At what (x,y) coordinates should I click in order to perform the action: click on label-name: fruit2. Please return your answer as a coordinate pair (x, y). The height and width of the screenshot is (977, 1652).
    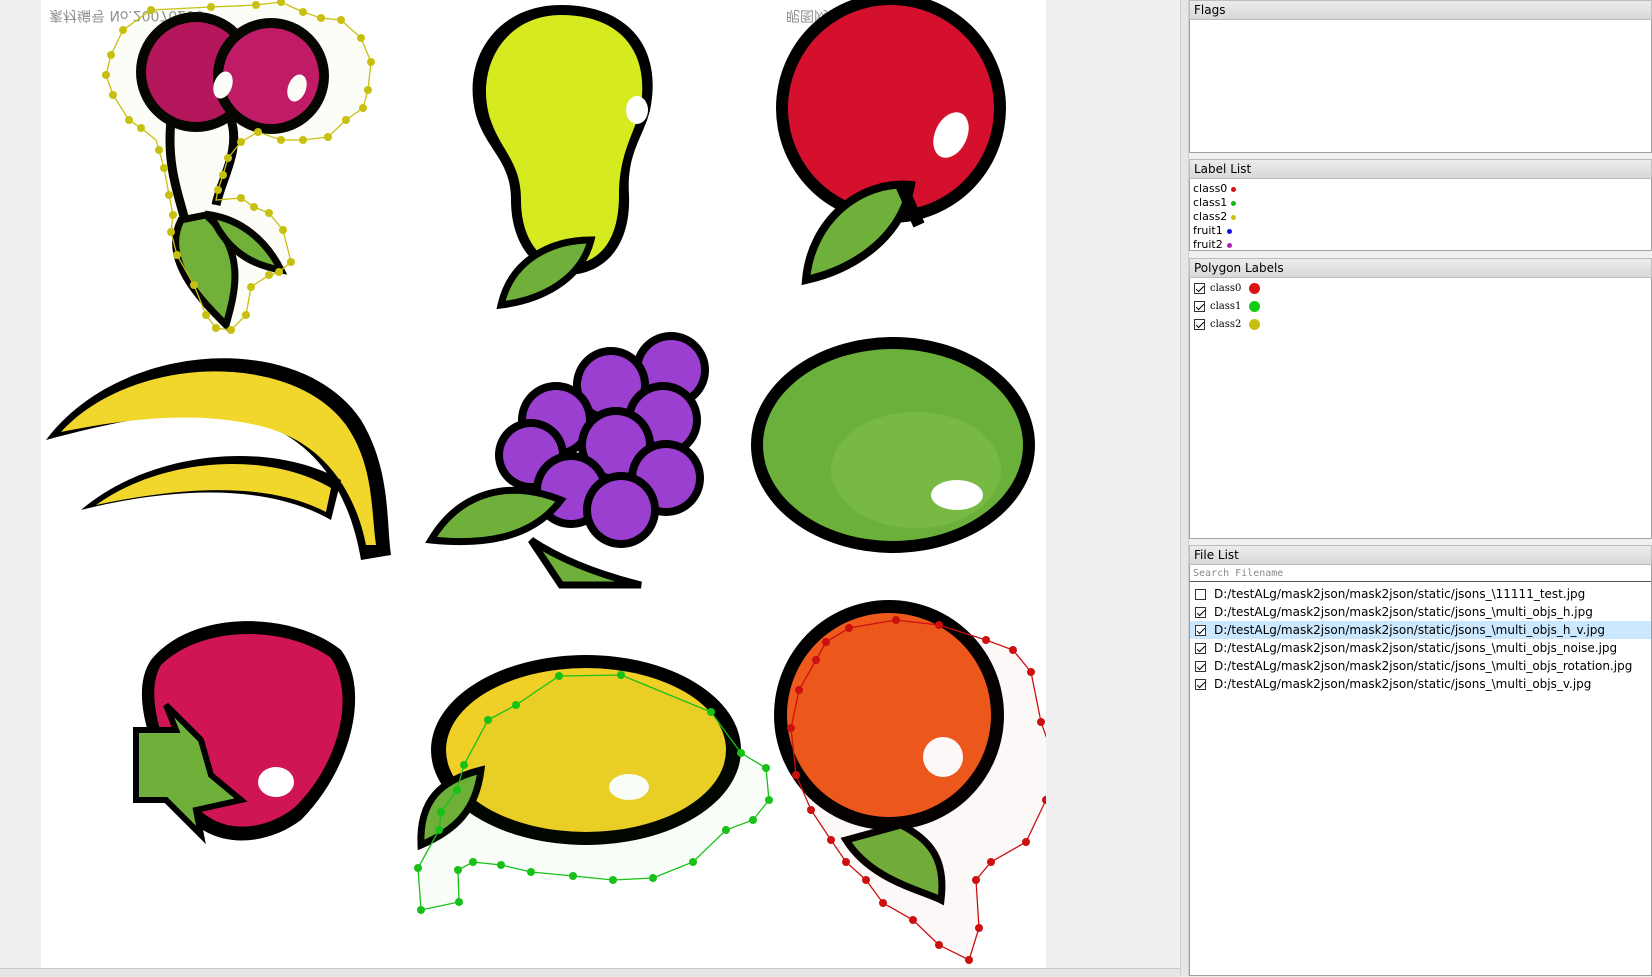
    Looking at the image, I should click on (1208, 244).